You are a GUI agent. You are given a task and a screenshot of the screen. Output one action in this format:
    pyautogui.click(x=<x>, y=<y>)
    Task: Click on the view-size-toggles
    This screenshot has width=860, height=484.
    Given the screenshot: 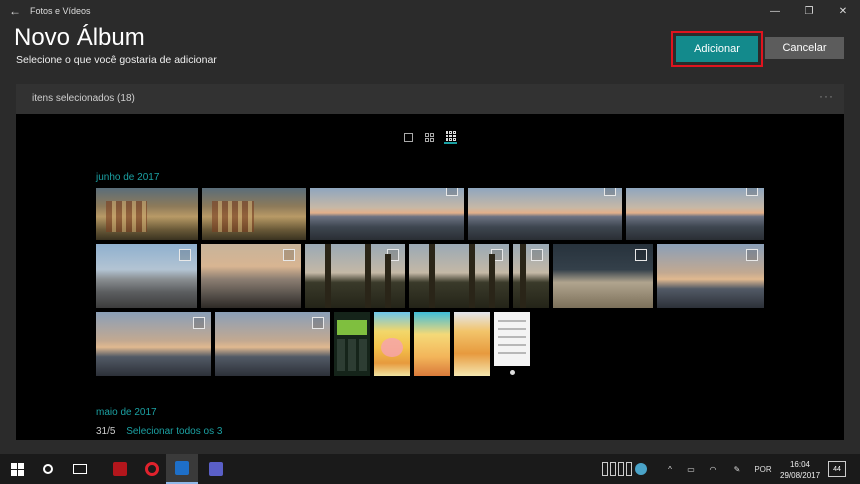 What is the action you would take?
    pyautogui.click(x=429, y=137)
    